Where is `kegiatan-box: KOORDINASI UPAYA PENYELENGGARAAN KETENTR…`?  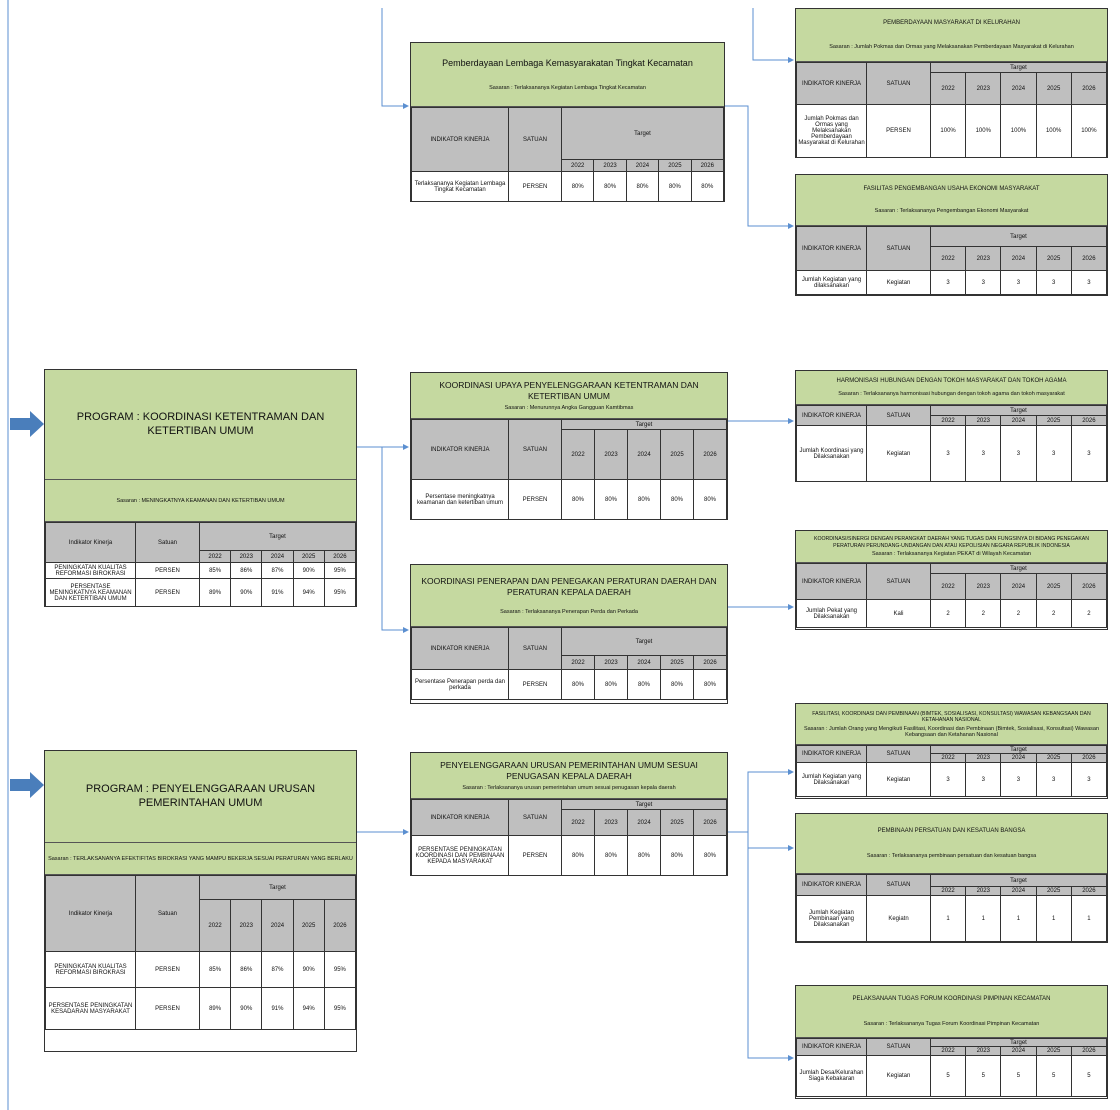 kegiatan-box: KOORDINASI UPAYA PENYELENGGARAAN KETENTR… is located at coordinates (569, 446).